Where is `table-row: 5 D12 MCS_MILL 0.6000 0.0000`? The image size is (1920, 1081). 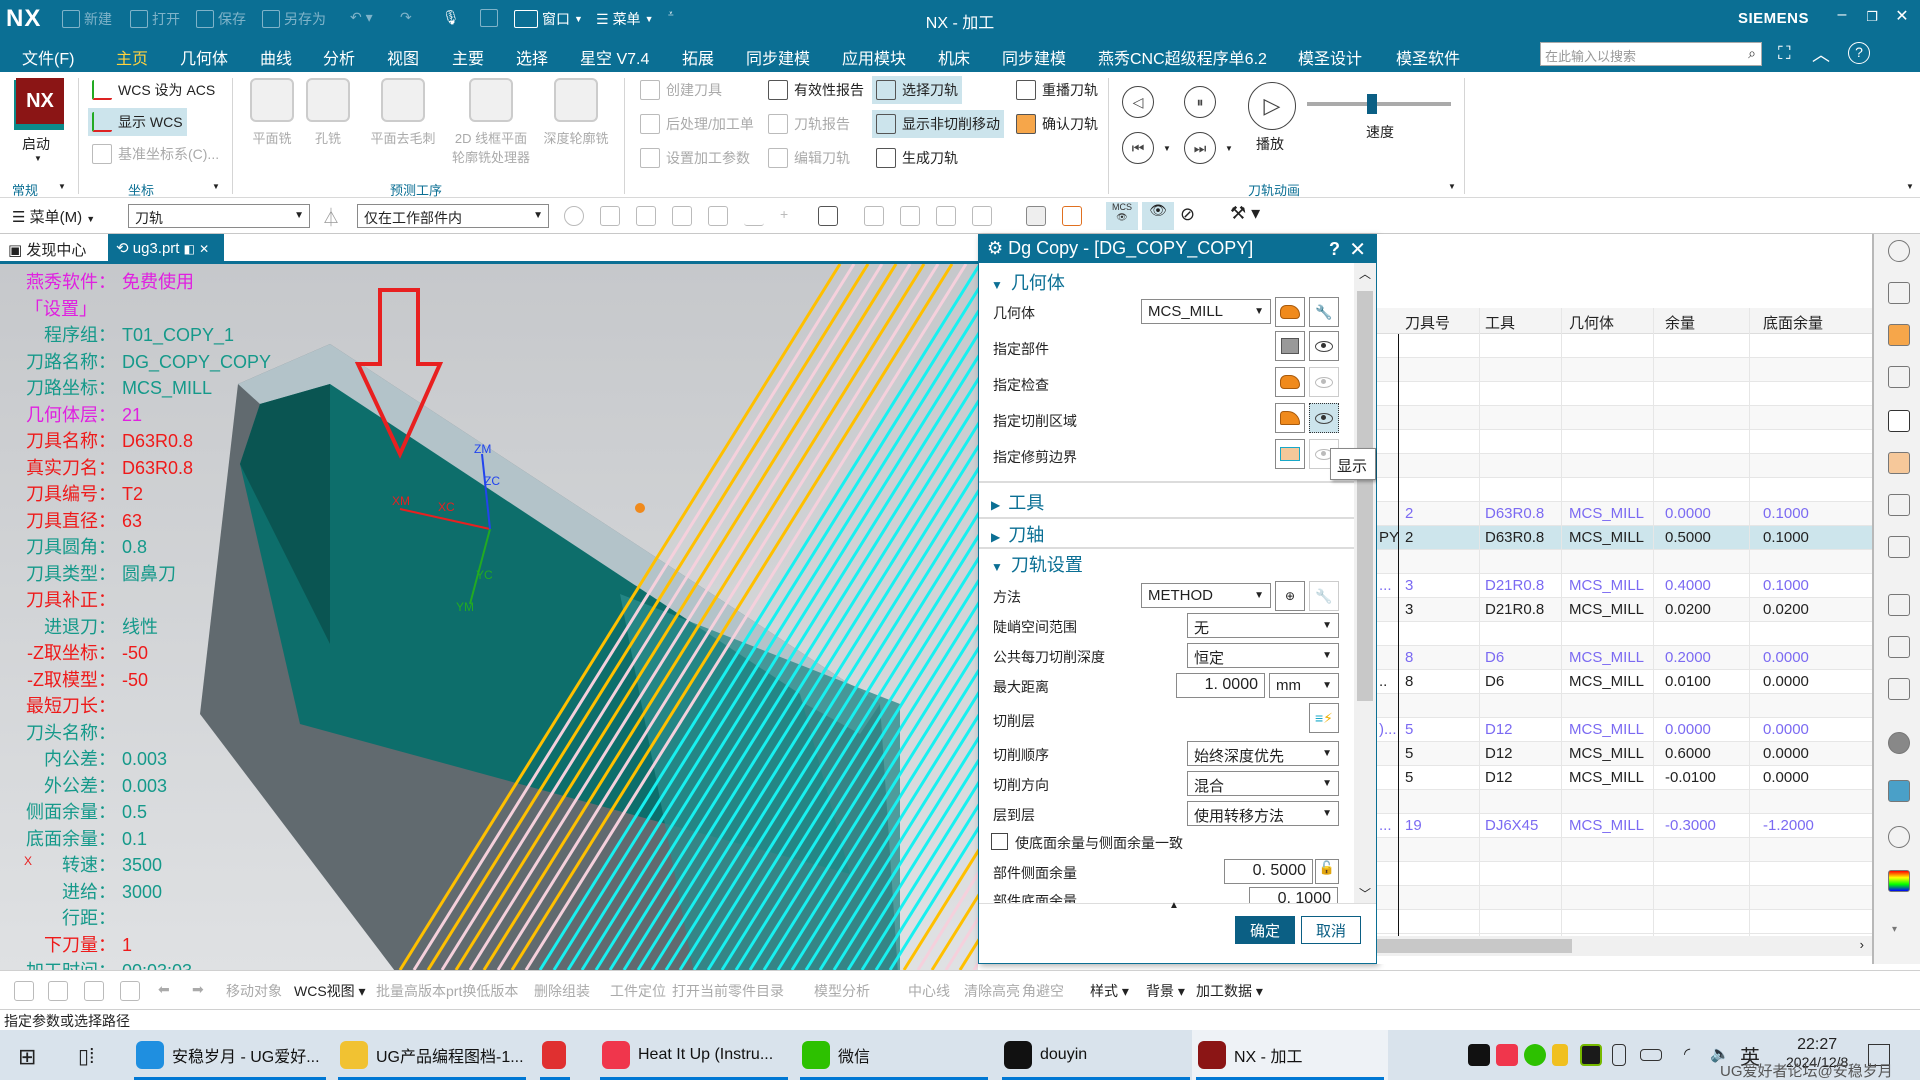 table-row: 5 D12 MCS_MILL 0.6000 0.0000 is located at coordinates (1624, 754).